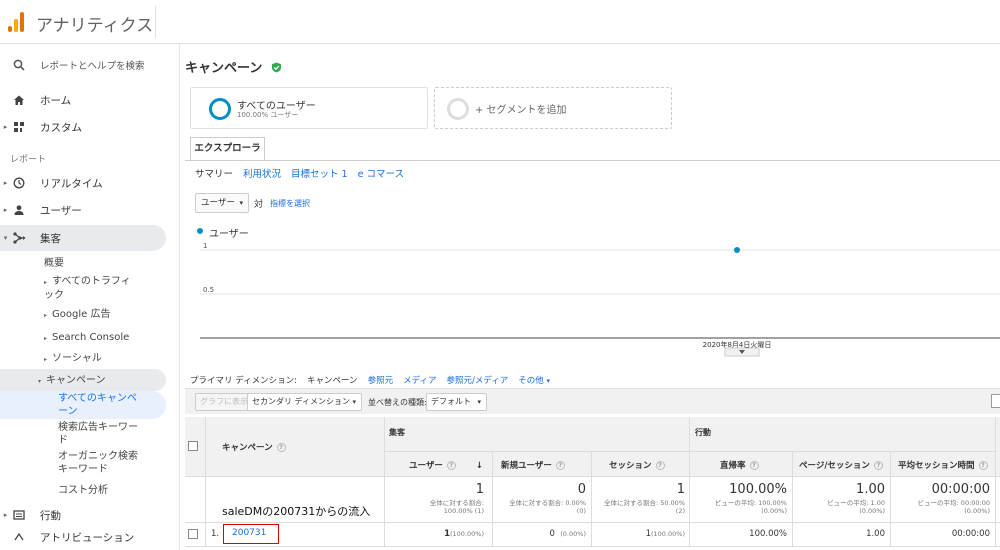 This screenshot has width=1000, height=550. I want to click on secondary-dimension-dropdown: セカンダリ ディメンション ▾, so click(304, 402).